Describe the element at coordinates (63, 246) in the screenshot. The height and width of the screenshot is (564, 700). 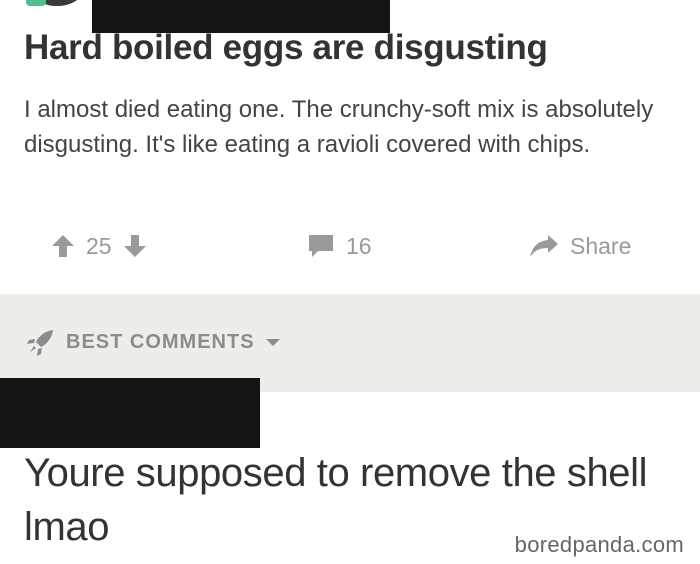
I see `arrow-up-icon` at that location.